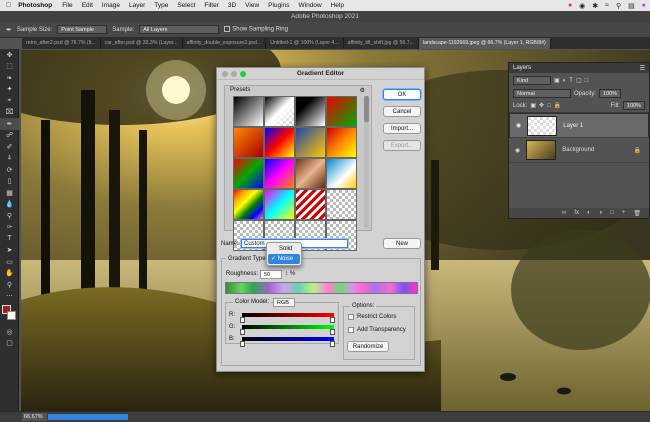 This screenshot has height=422, width=650. What do you see at coordinates (288, 327) in the screenshot?
I see `green-channel-slider` at bounding box center [288, 327].